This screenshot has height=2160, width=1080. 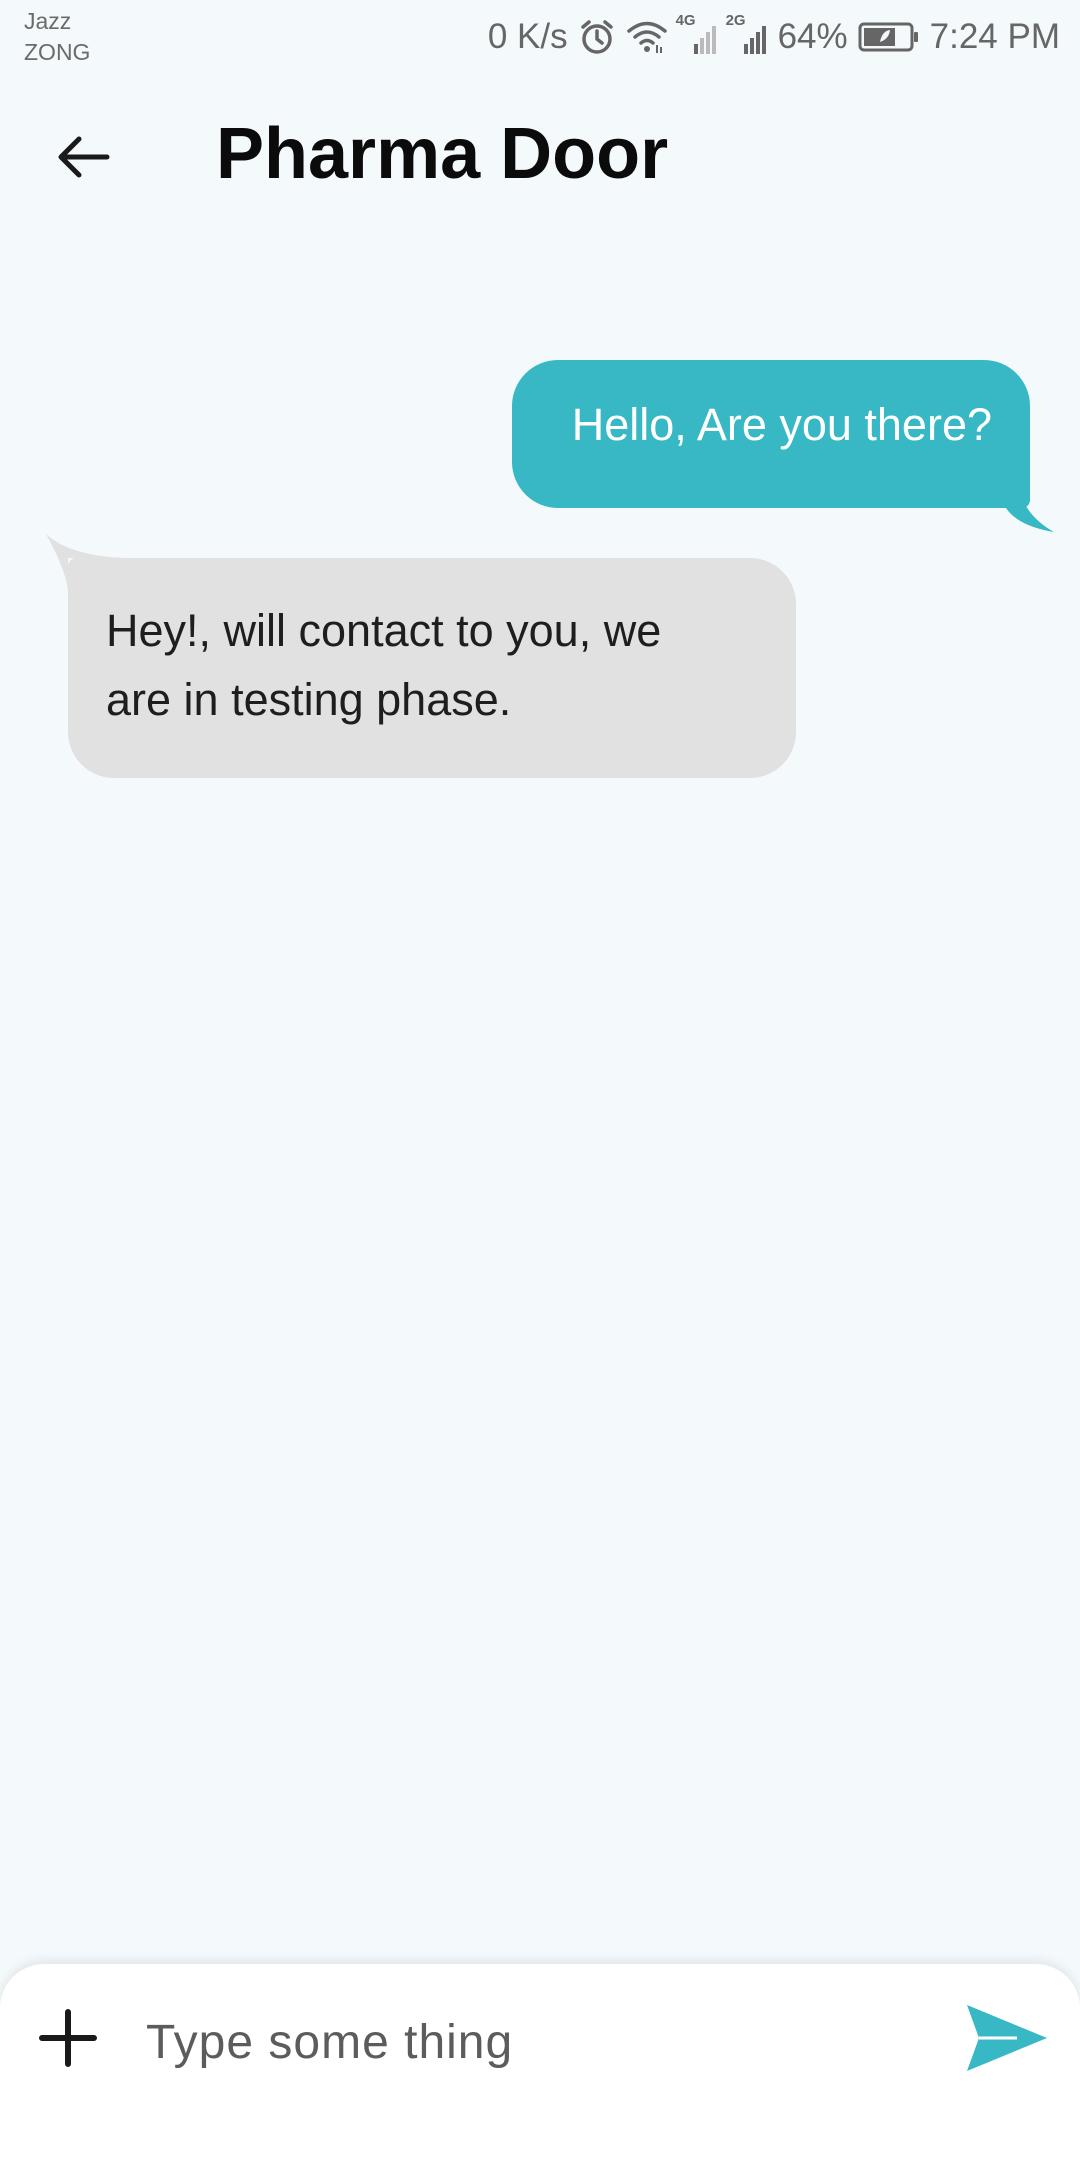 I want to click on battery-icon, so click(x=889, y=37).